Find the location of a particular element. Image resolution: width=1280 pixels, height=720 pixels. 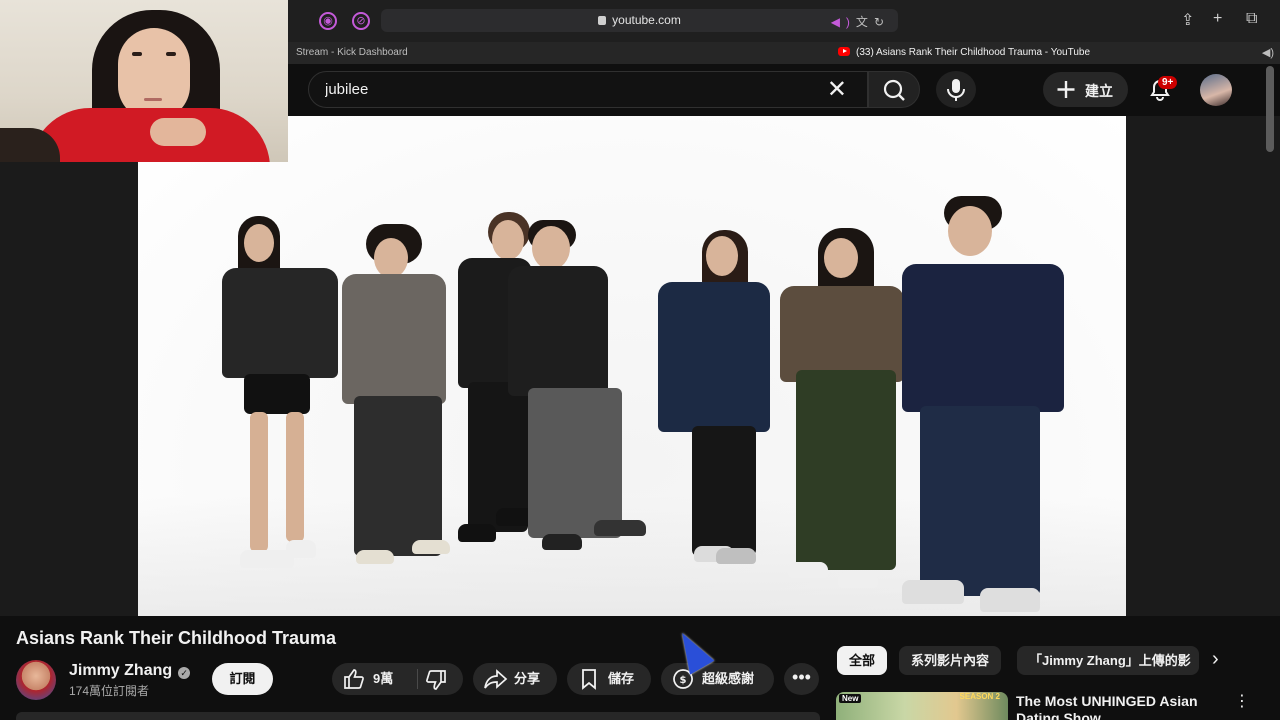

microphone-icon is located at coordinates (956, 90).